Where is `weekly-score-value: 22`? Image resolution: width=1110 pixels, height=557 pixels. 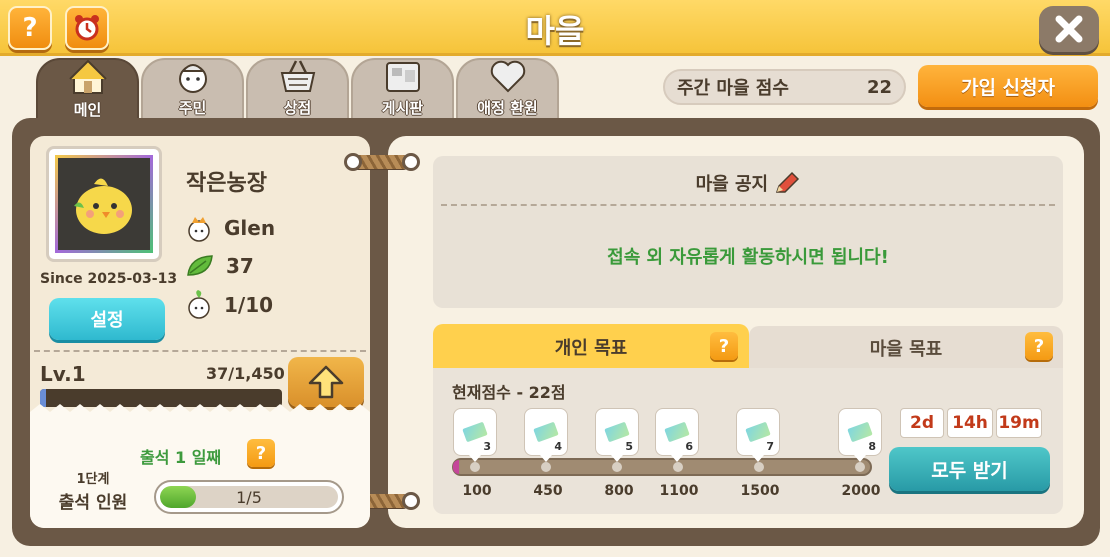
weekly-score-value: 22 is located at coordinates (879, 87).